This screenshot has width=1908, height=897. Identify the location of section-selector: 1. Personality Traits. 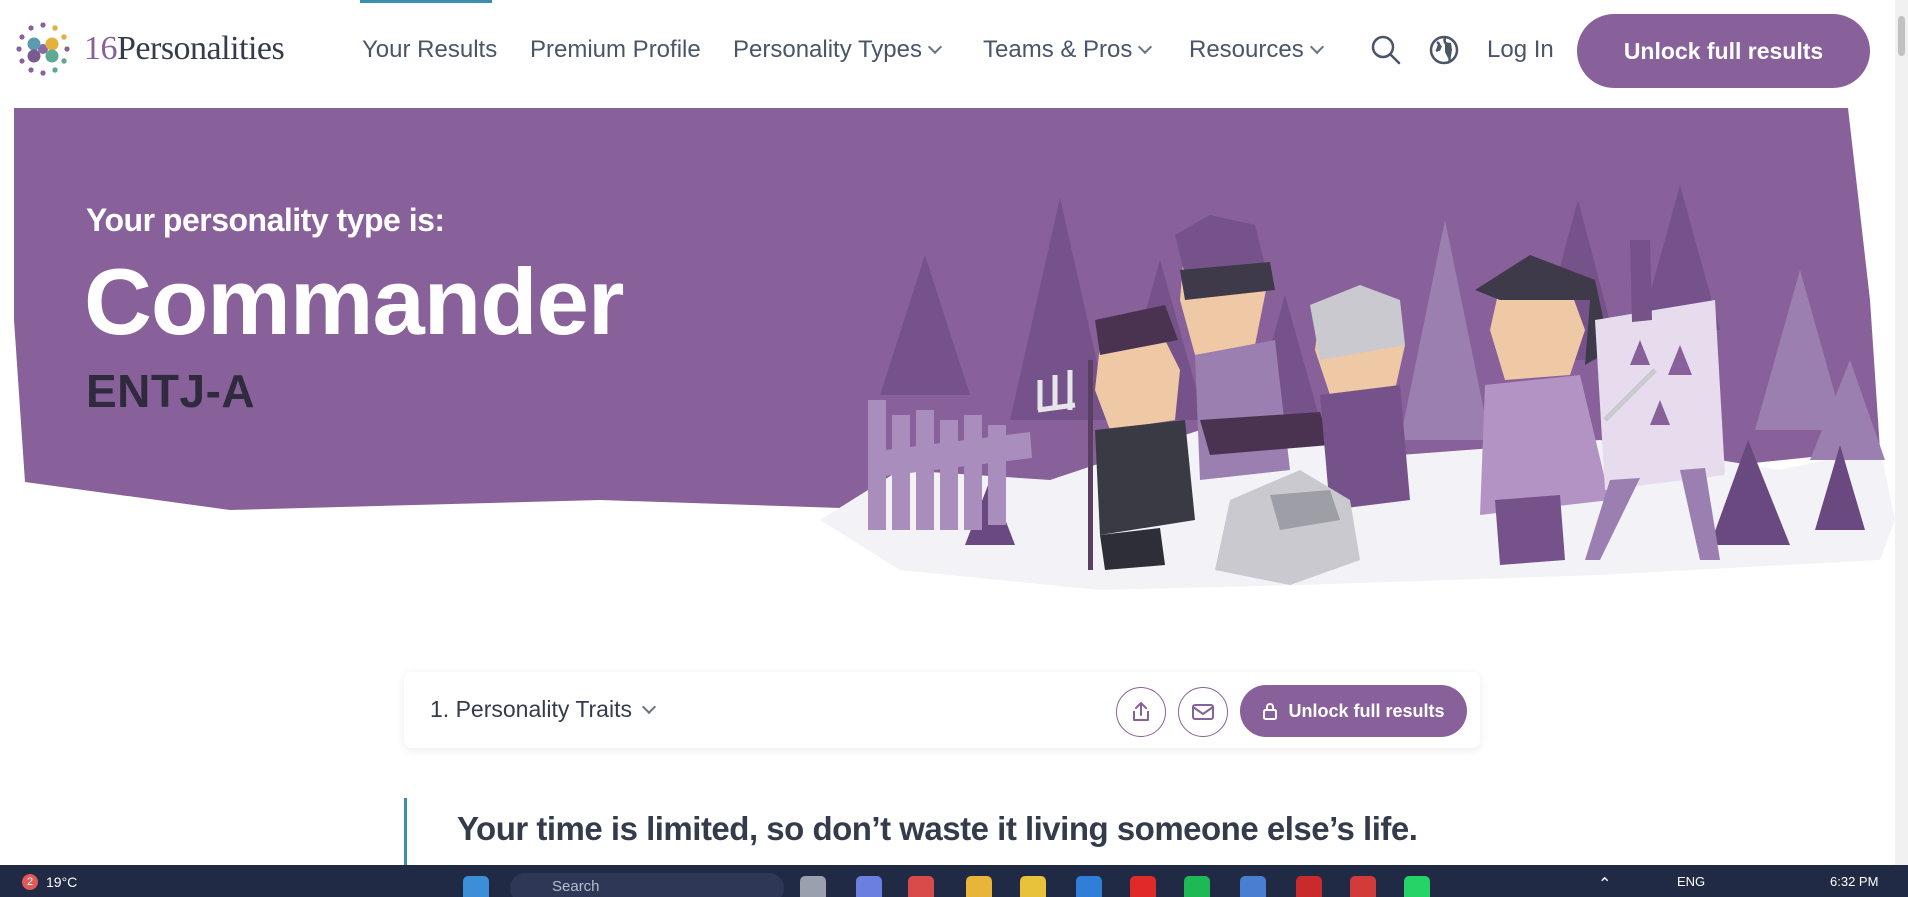
(543, 709).